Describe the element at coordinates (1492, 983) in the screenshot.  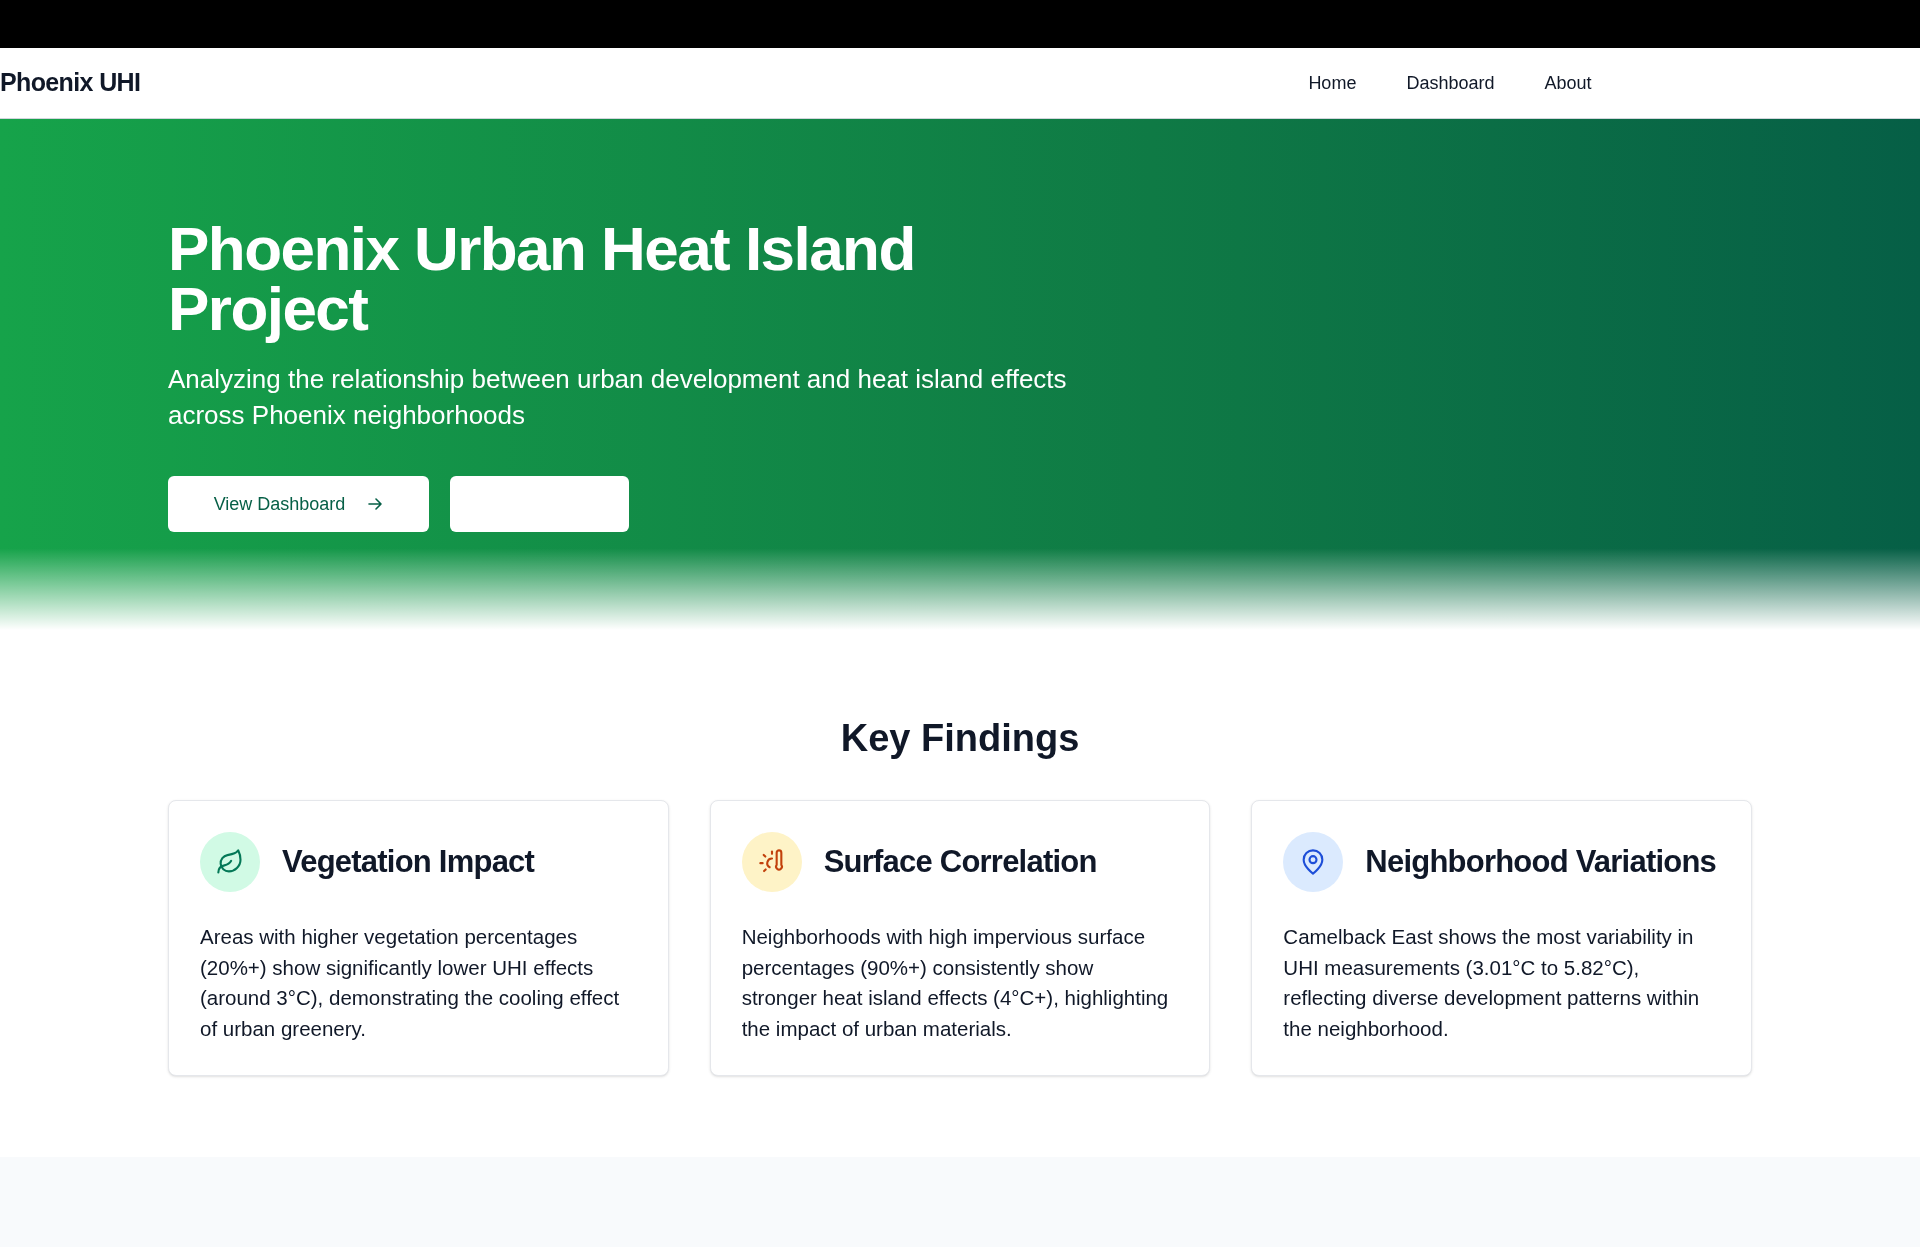
I see `card-text: Camelback East shows the most variability in UHI measurements (3.01°C to 5.82°C), reflecting diverse development patterns within the neighborhood.` at that location.